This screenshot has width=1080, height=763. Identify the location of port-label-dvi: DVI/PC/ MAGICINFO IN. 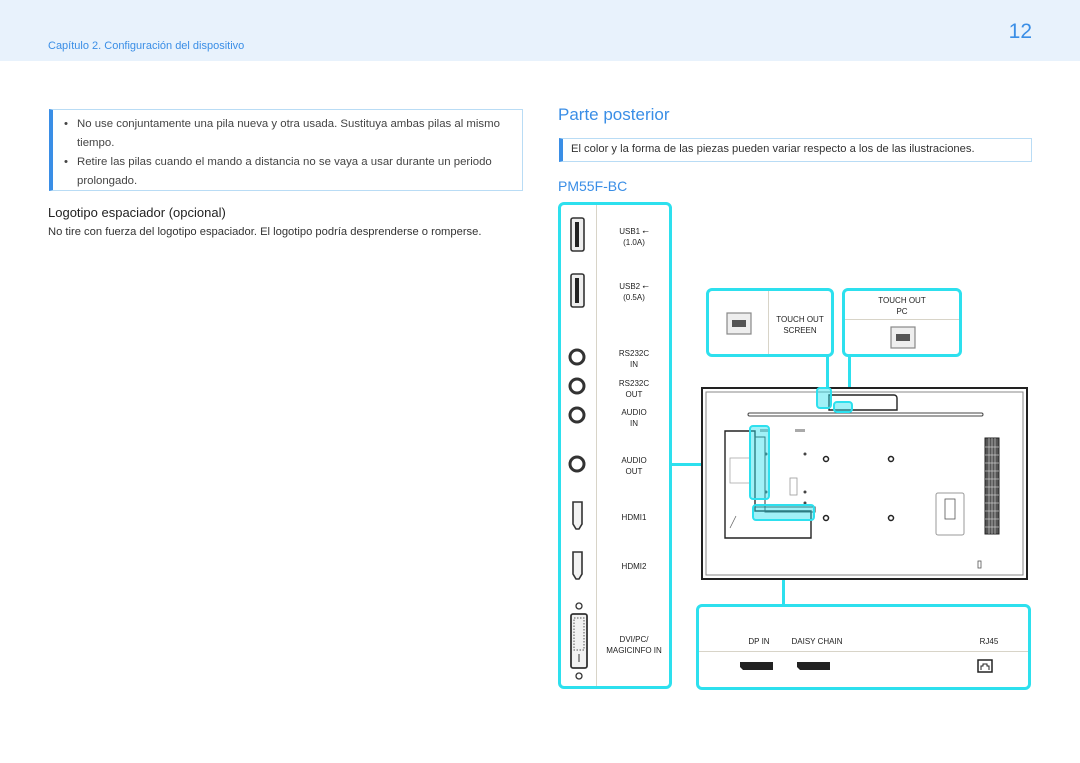
(634, 645).